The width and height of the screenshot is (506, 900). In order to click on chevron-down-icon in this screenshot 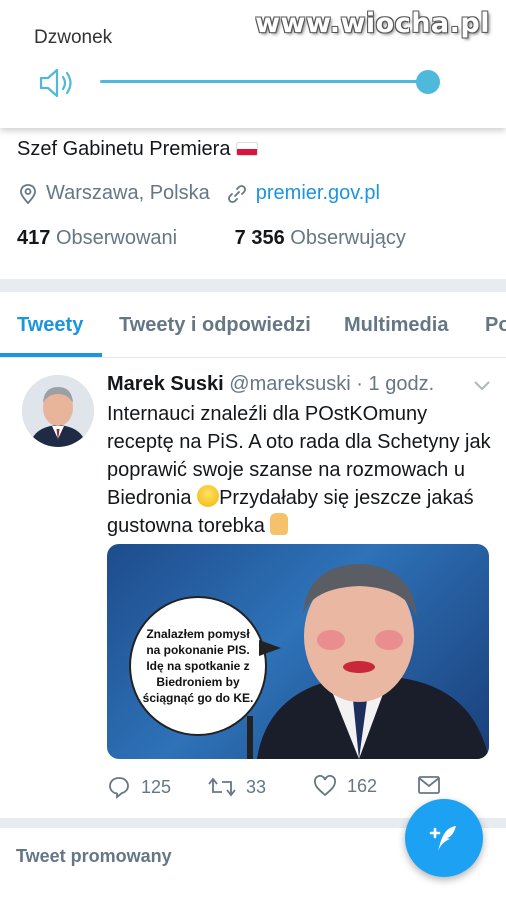, I will do `click(482, 386)`.